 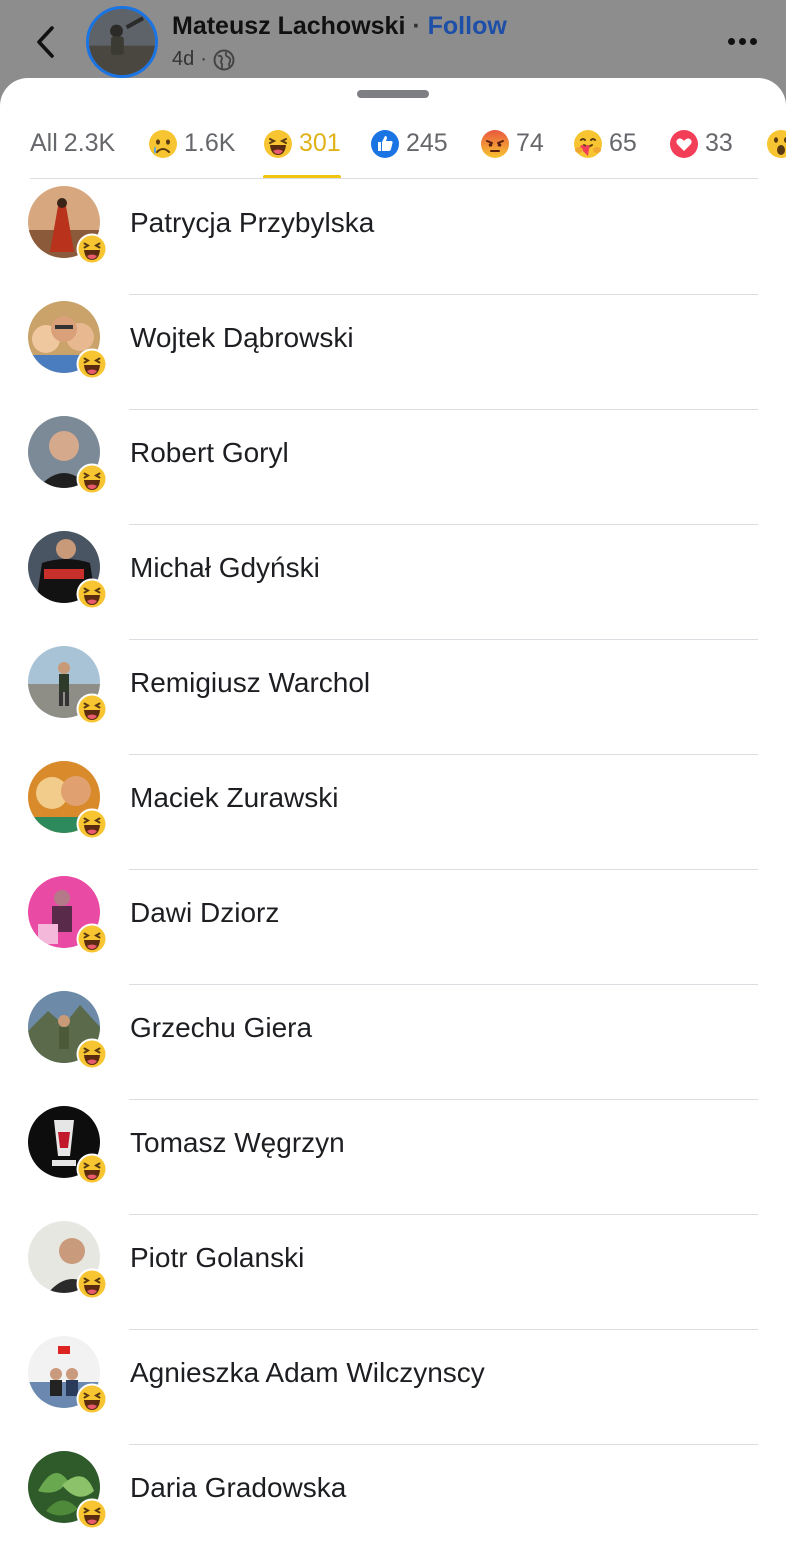 I want to click on wow-emoji-icon, so click(x=776, y=143).